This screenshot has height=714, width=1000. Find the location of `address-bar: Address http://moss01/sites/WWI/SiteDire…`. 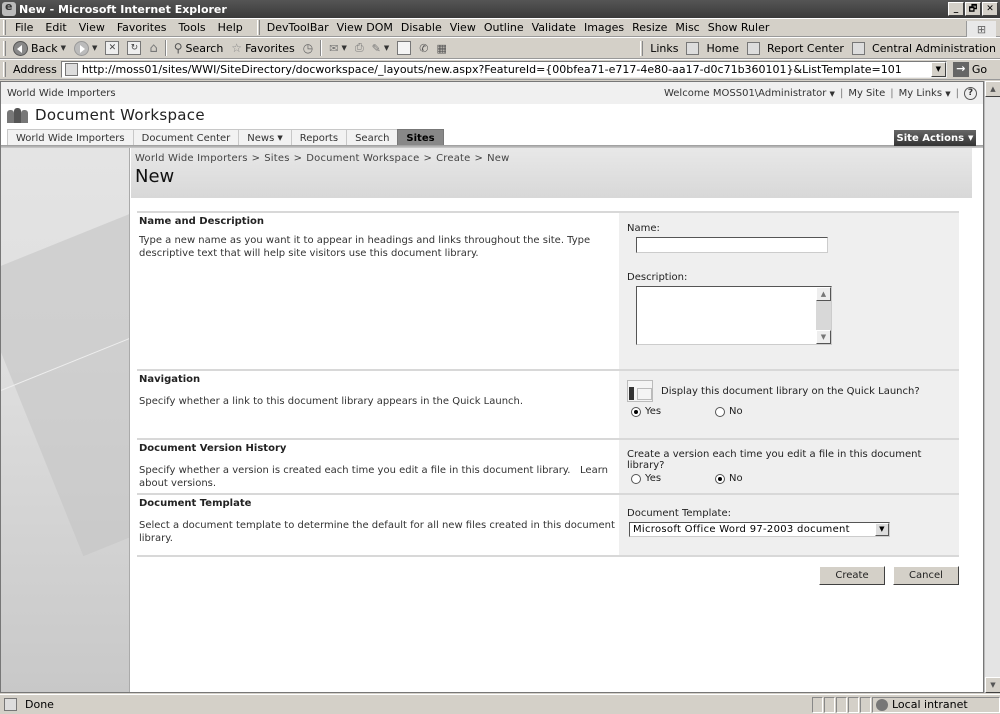

address-bar: Address http://moss01/sites/WWI/SiteDire… is located at coordinates (500, 69).